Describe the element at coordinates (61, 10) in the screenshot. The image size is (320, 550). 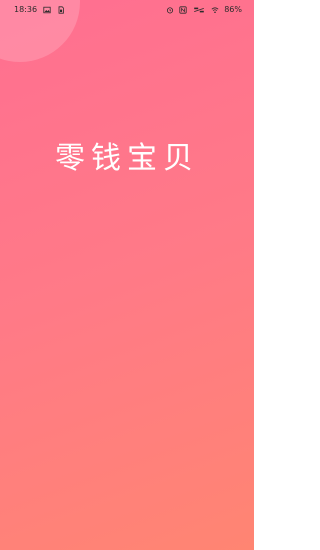
I see `sim-icon` at that location.